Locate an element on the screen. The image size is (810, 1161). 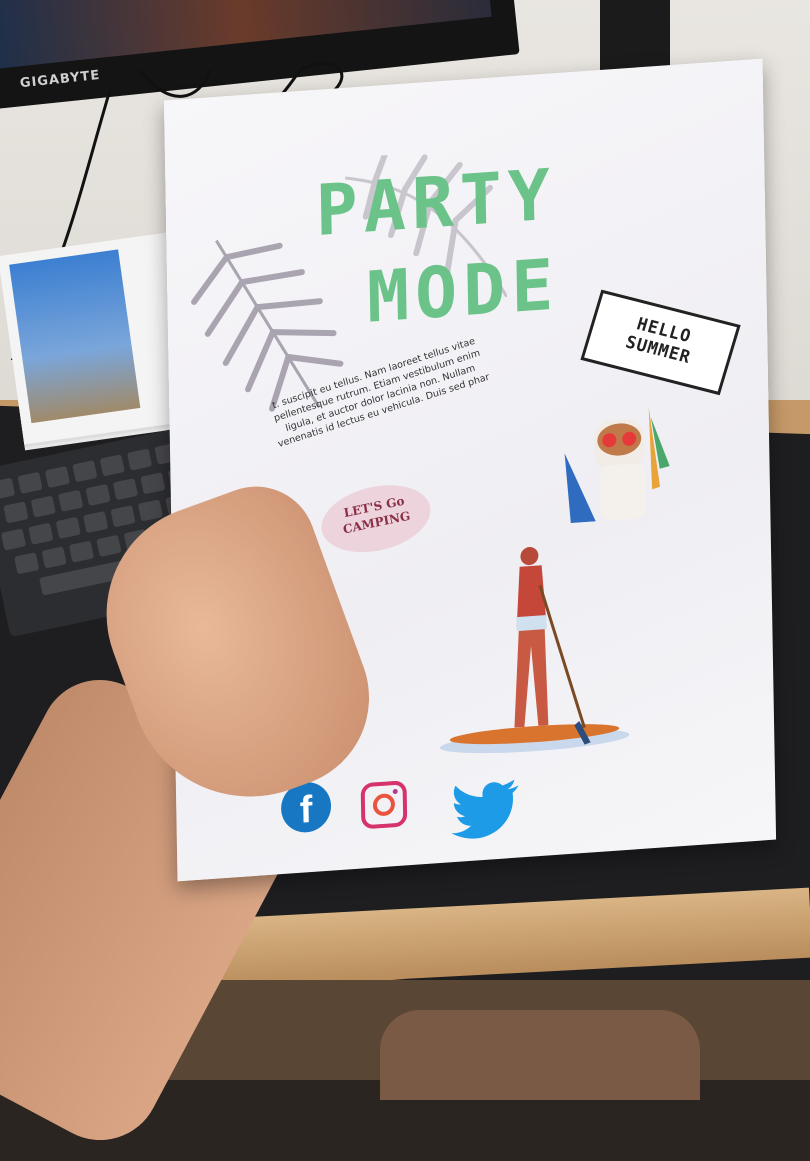
hello-summer-sign: HELLO SUMMER is located at coordinates (660, 342).